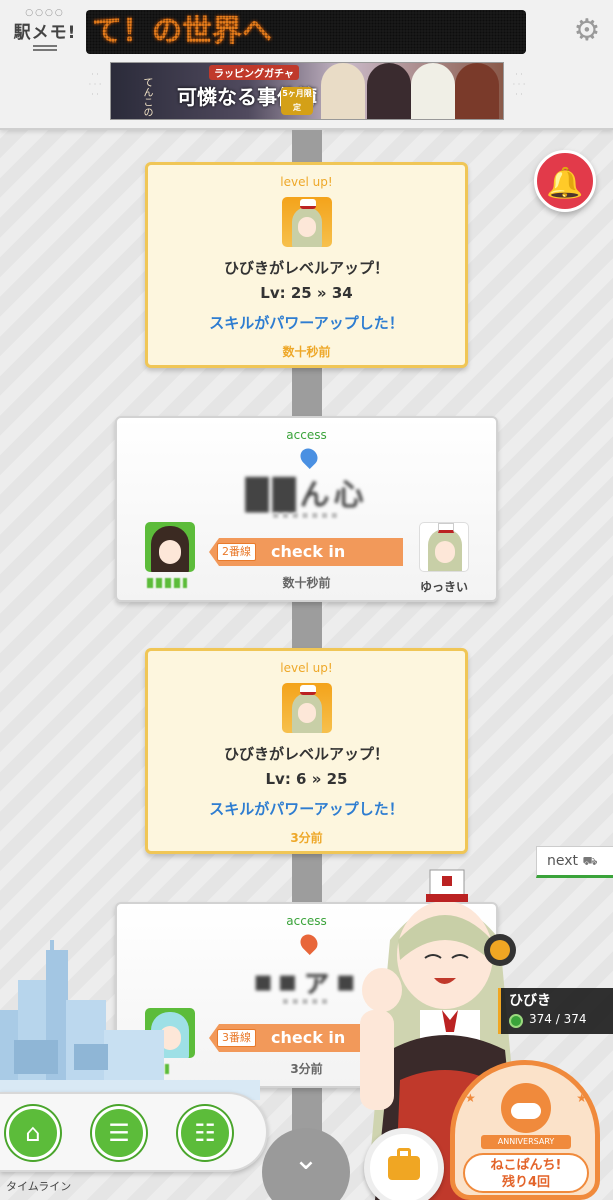 The width and height of the screenshot is (613, 1200). Describe the element at coordinates (530, 1001) in the screenshot. I see `denco-name: ひびき` at that location.